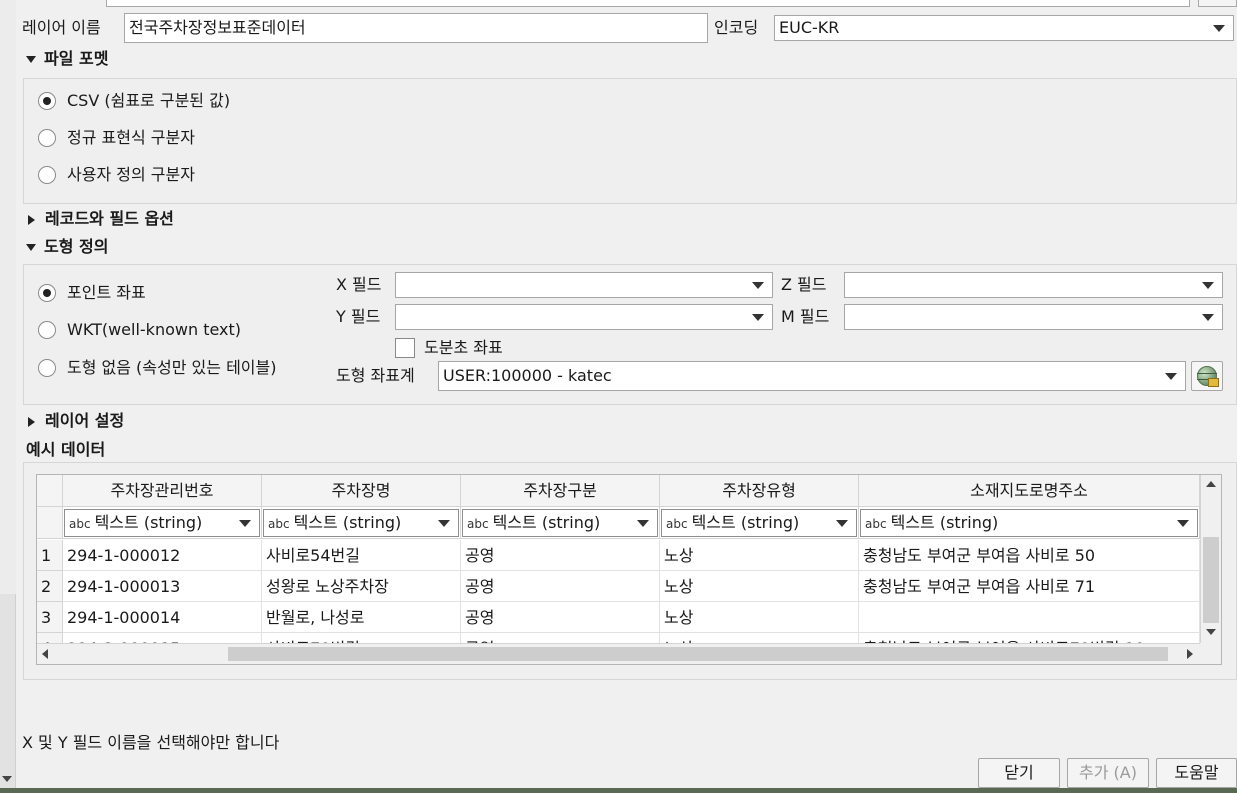 The image size is (1237, 793). What do you see at coordinates (162, 586) in the screenshot?
I see `table-cell: 294-1-000013` at bounding box center [162, 586].